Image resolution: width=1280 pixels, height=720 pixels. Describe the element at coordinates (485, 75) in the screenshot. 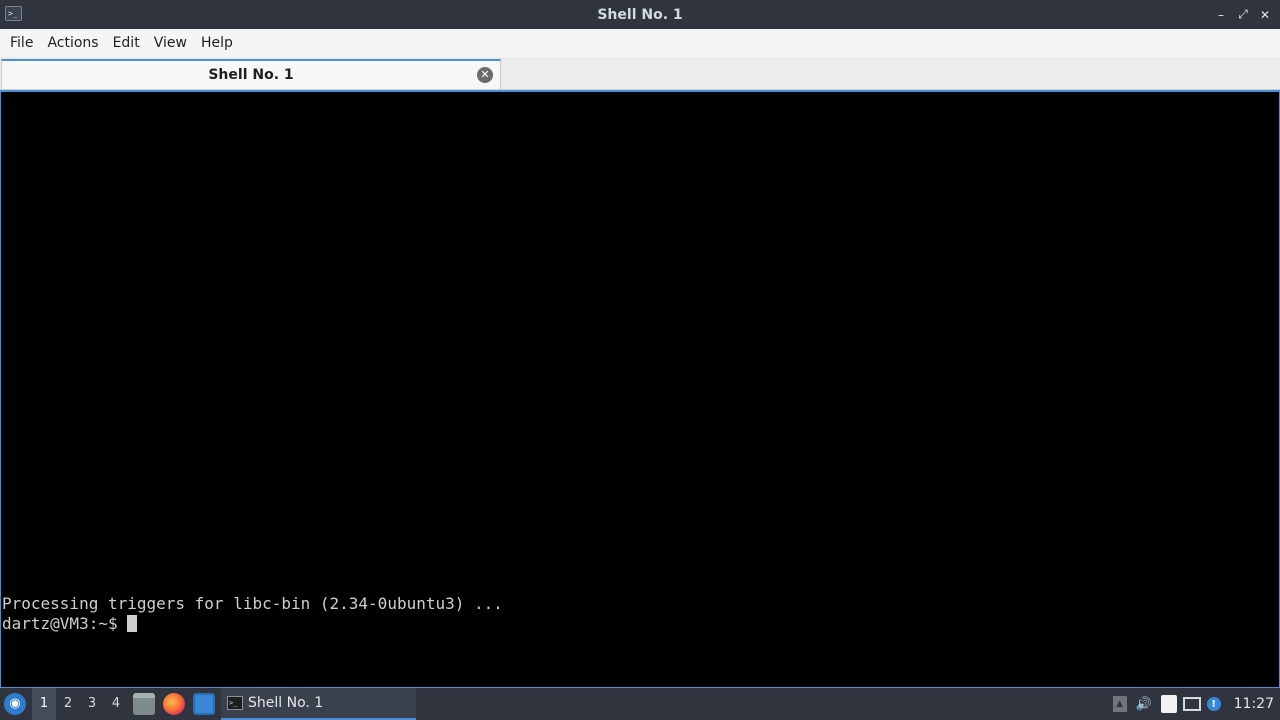

I see `close-circle-icon: ✕` at that location.